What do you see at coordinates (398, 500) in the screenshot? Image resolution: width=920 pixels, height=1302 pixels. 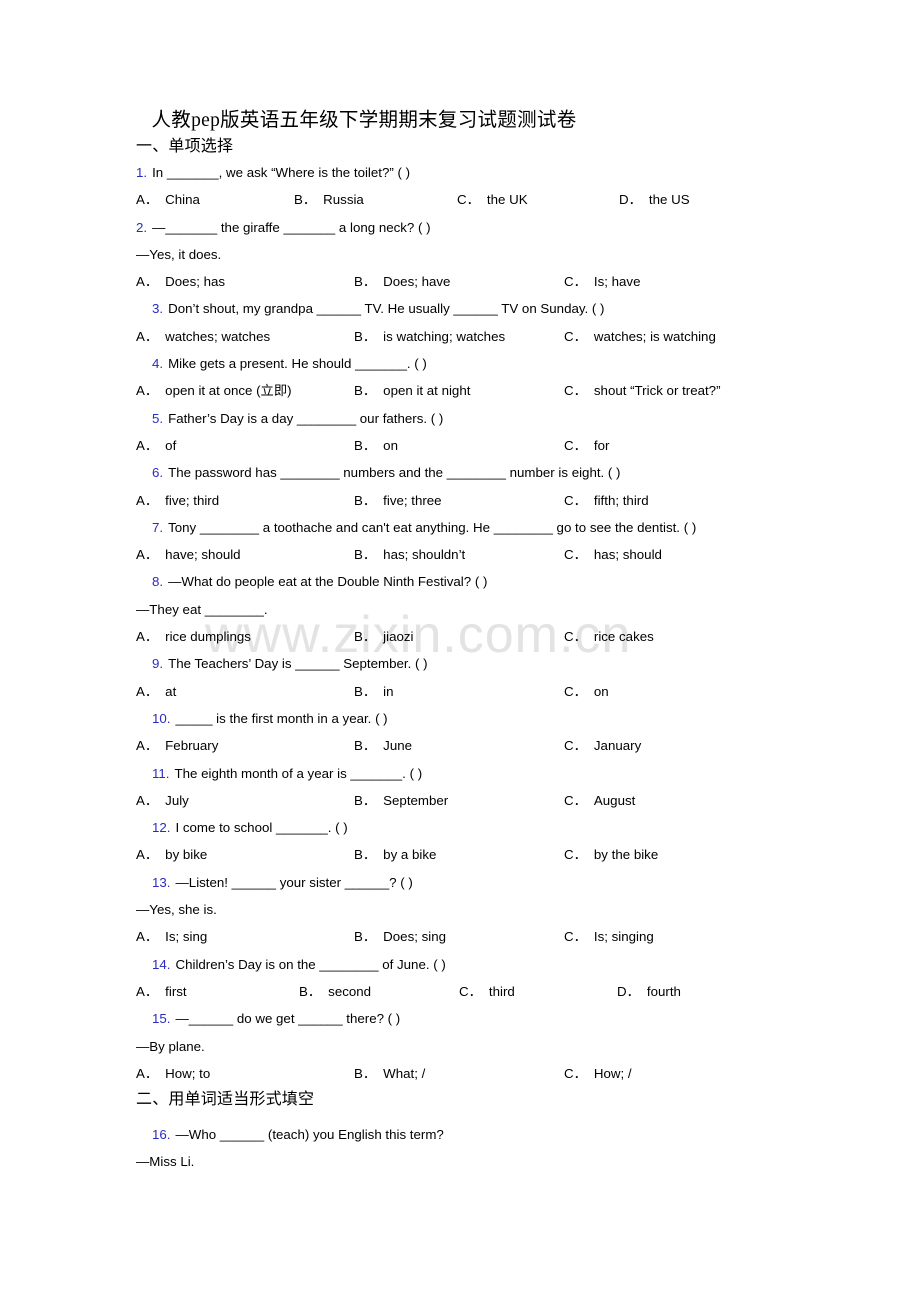 I see `option-6-b: B． five; three` at bounding box center [398, 500].